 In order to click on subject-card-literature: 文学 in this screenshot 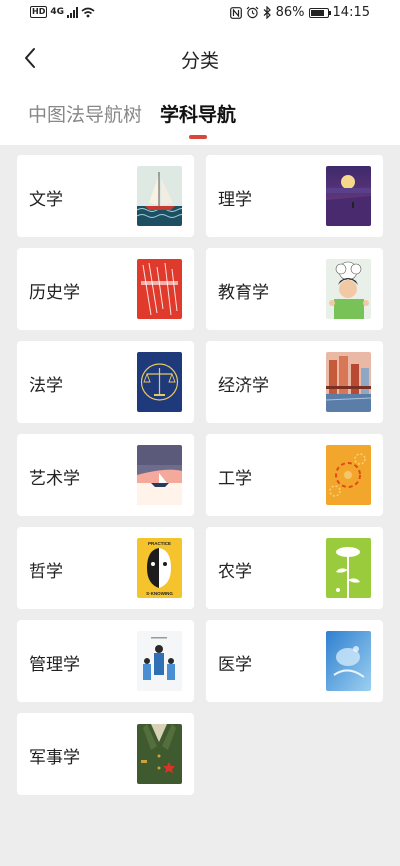, I will do `click(105, 196)`.